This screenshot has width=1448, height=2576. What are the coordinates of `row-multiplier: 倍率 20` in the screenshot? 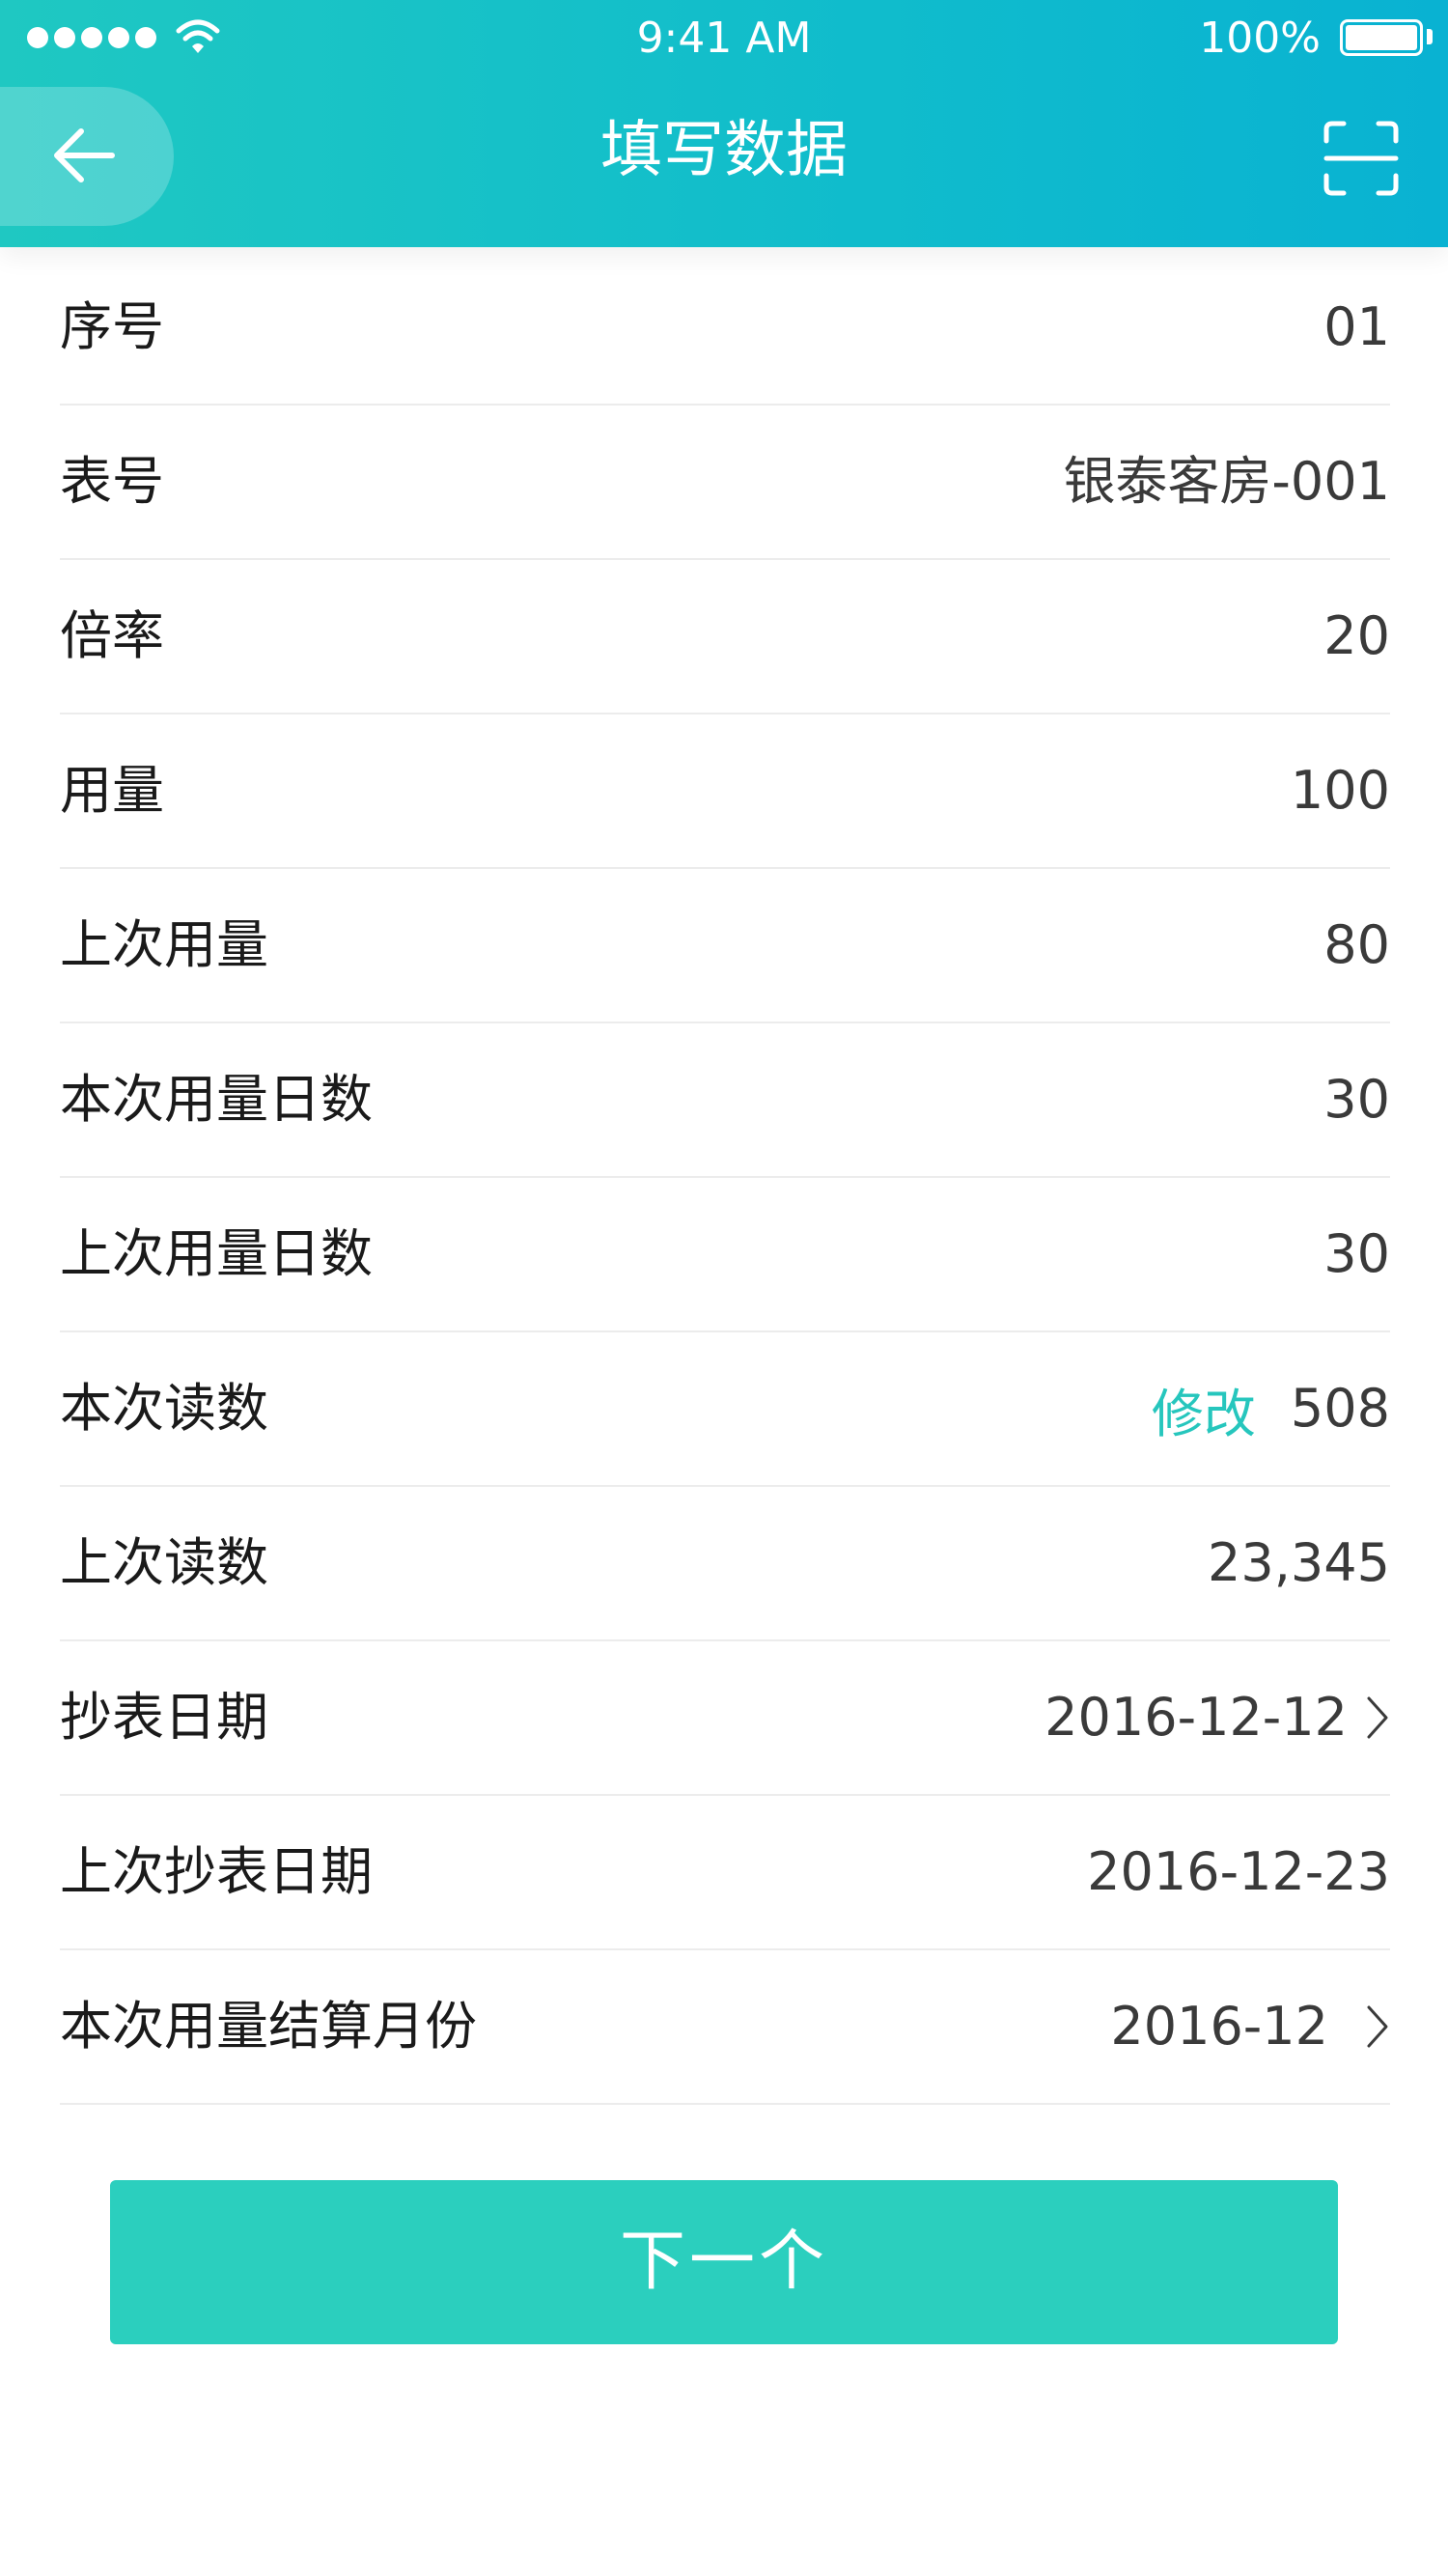 It's located at (725, 637).